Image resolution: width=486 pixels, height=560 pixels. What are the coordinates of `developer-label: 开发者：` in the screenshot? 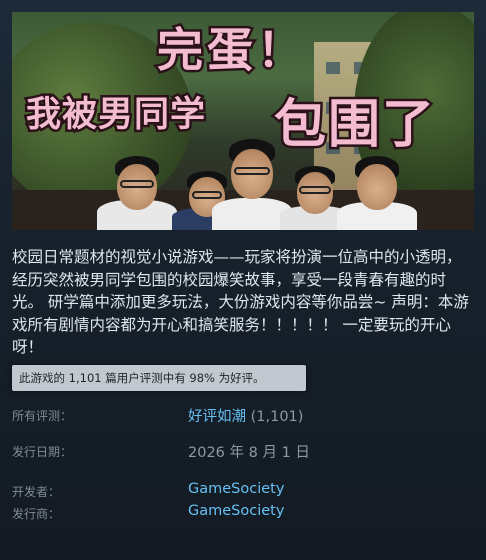 It's located at (36, 492).